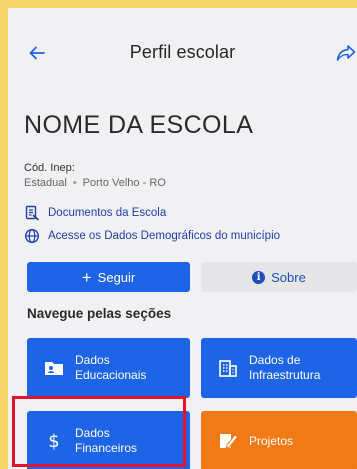 This screenshot has height=469, width=357. I want to click on school-name: NOME DA ESCOLA, so click(139, 125).